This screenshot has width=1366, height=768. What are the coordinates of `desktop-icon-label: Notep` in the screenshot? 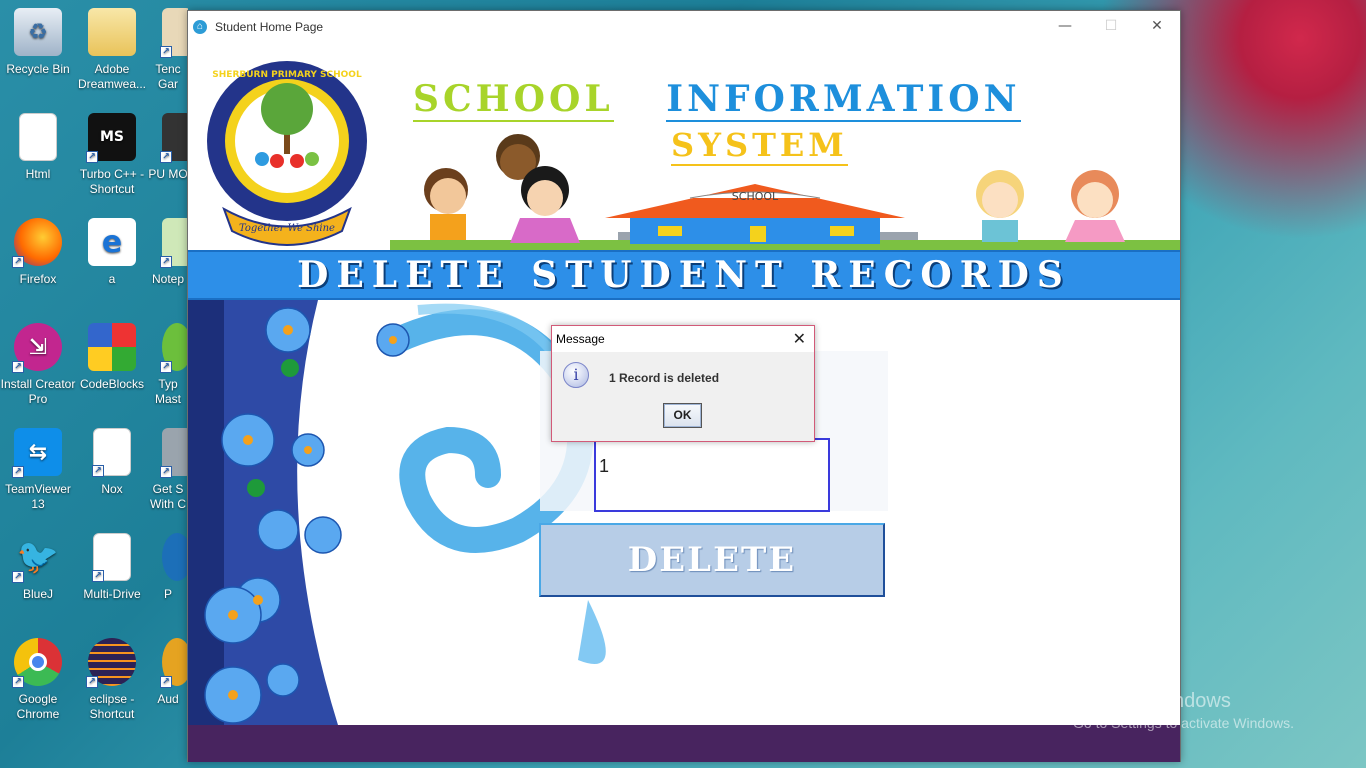 It's located at (168, 279).